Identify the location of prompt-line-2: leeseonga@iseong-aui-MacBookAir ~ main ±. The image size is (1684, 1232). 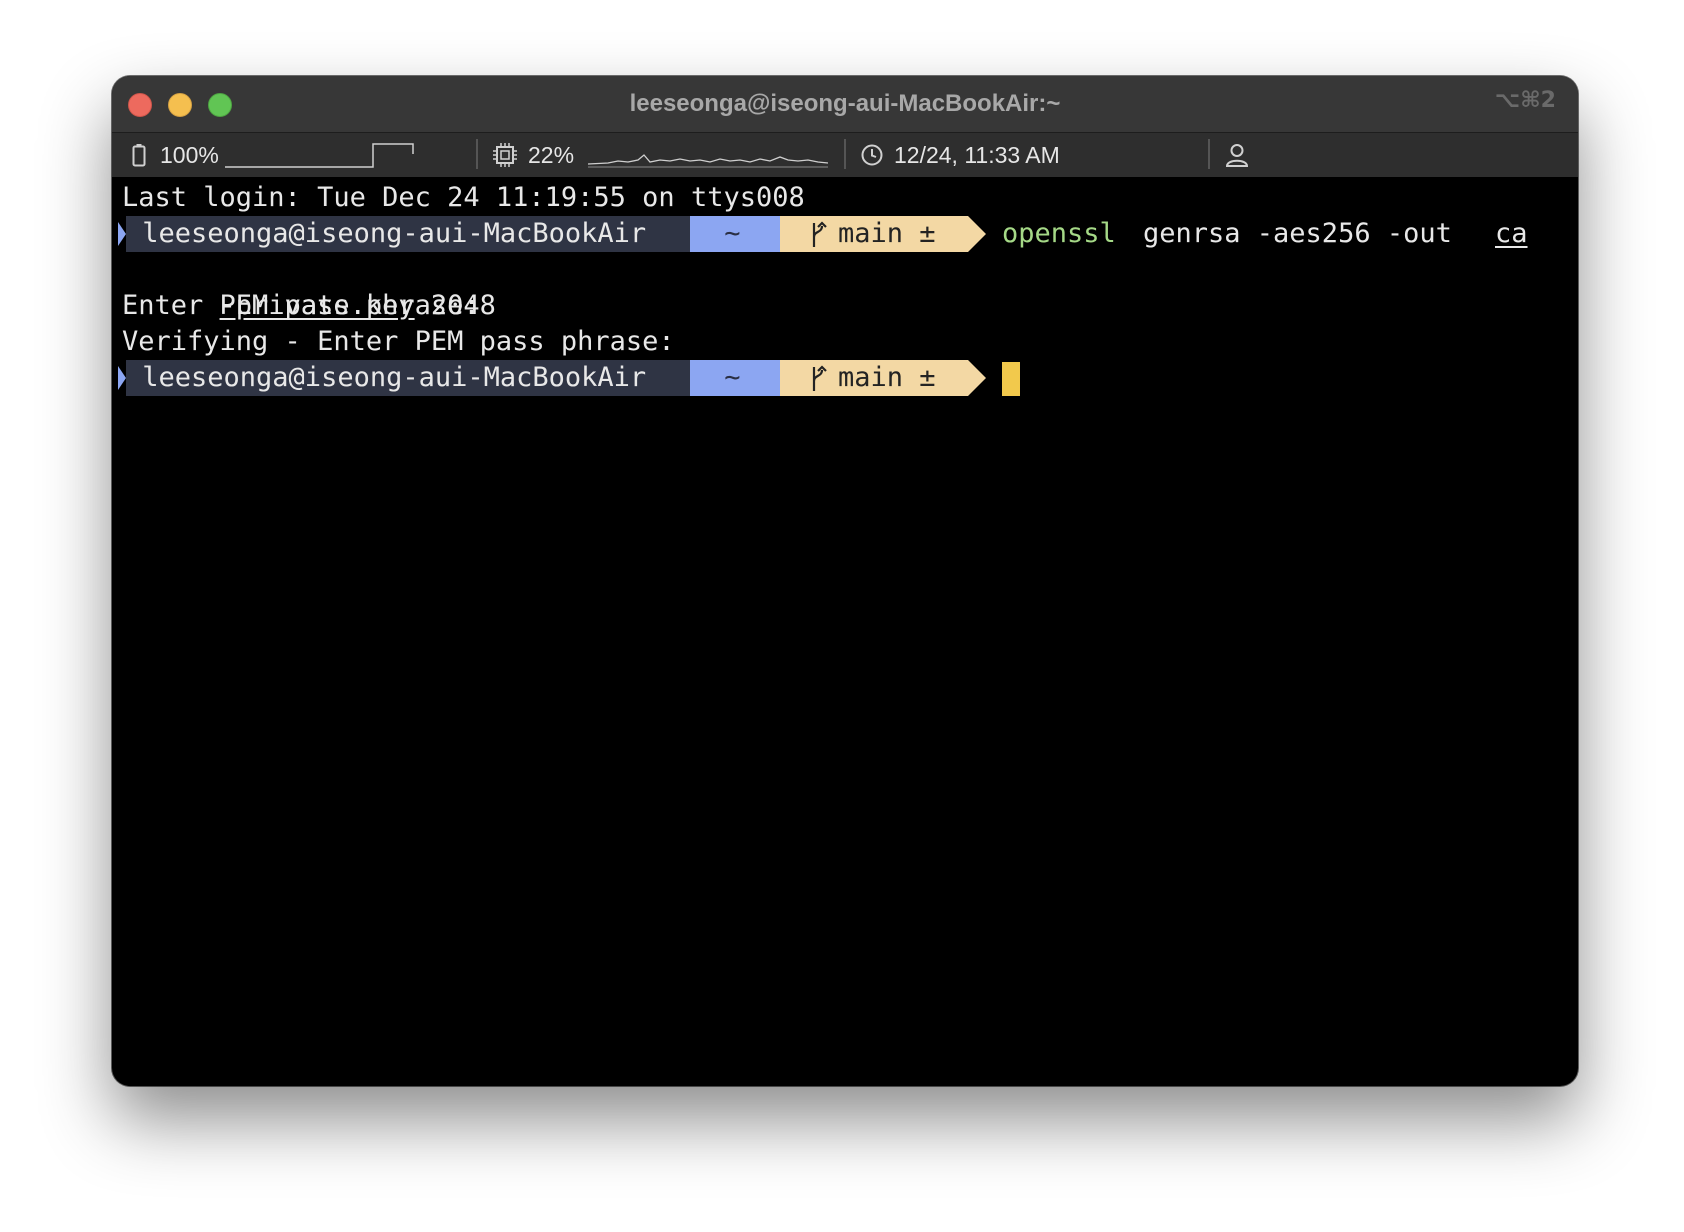
(843, 378).